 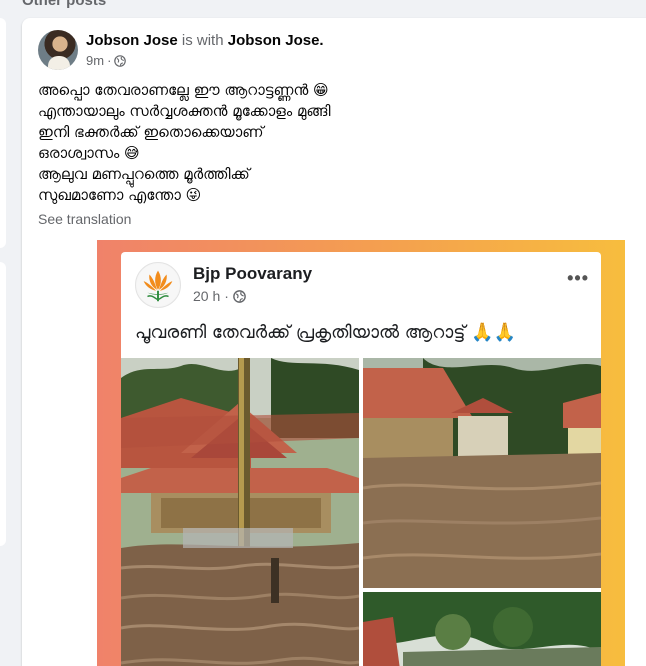 What do you see at coordinates (120, 60) in the screenshot?
I see `globe-icon` at bounding box center [120, 60].